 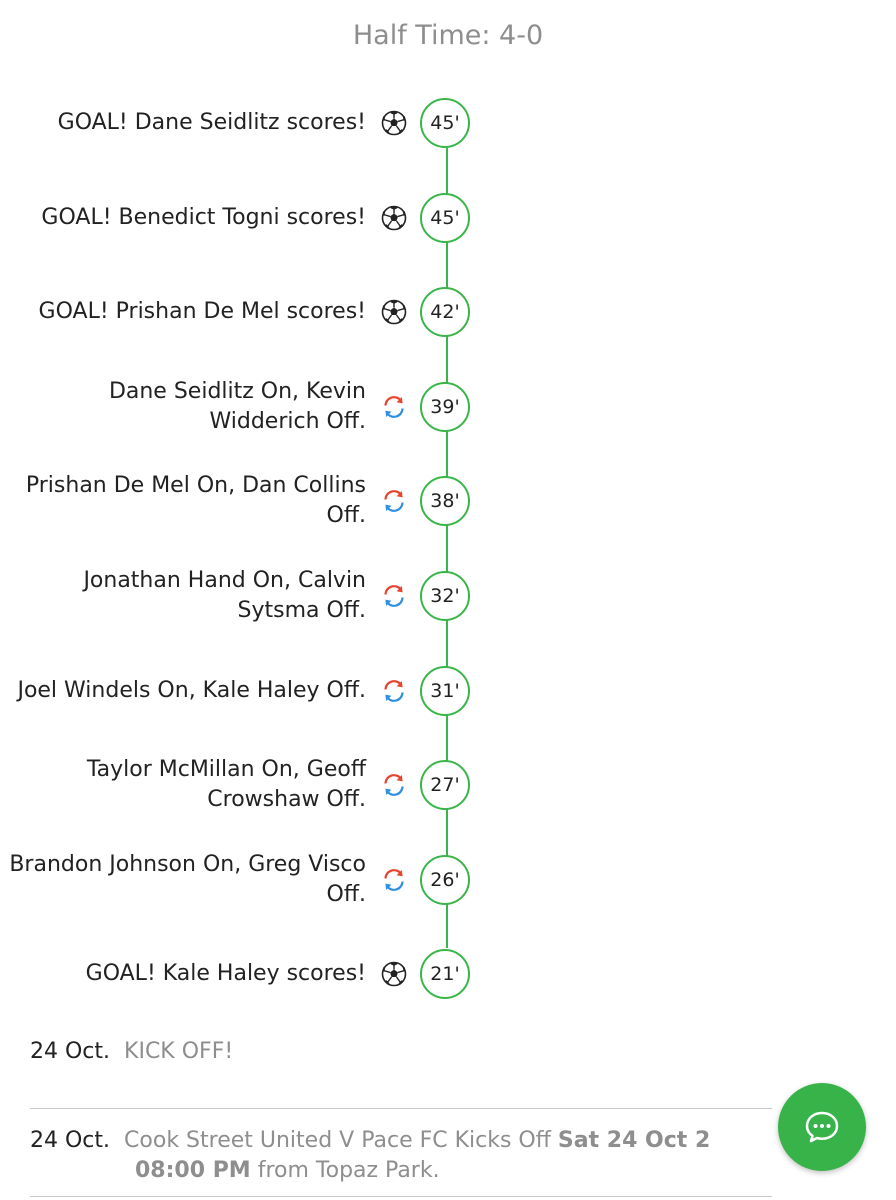 I want to click on timeline-event: Brandon Johnson On, Greg Visco Off. 26', so click(x=448, y=880).